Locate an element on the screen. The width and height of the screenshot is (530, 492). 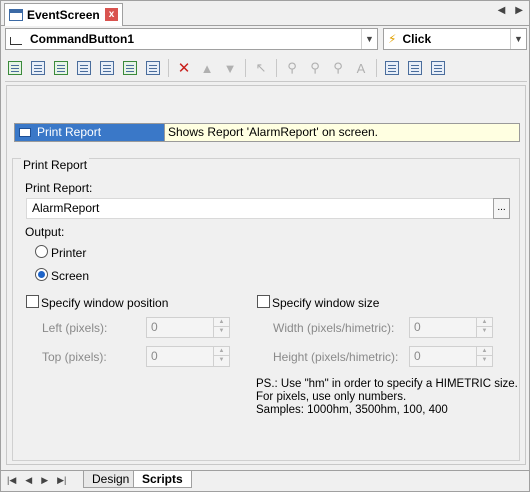
window-position-label: Specify window position is located at coordinates (105, 303).